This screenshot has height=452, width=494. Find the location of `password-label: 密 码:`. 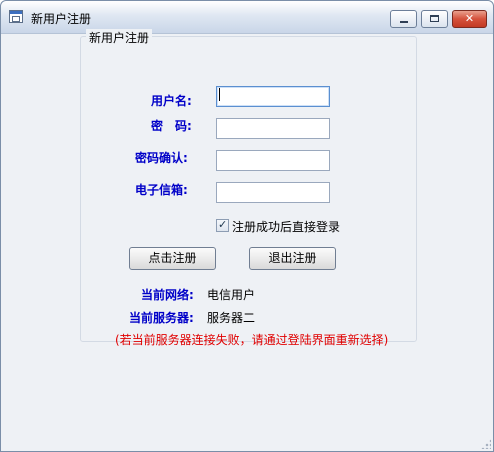

password-label: 密 码: is located at coordinates (171, 126).